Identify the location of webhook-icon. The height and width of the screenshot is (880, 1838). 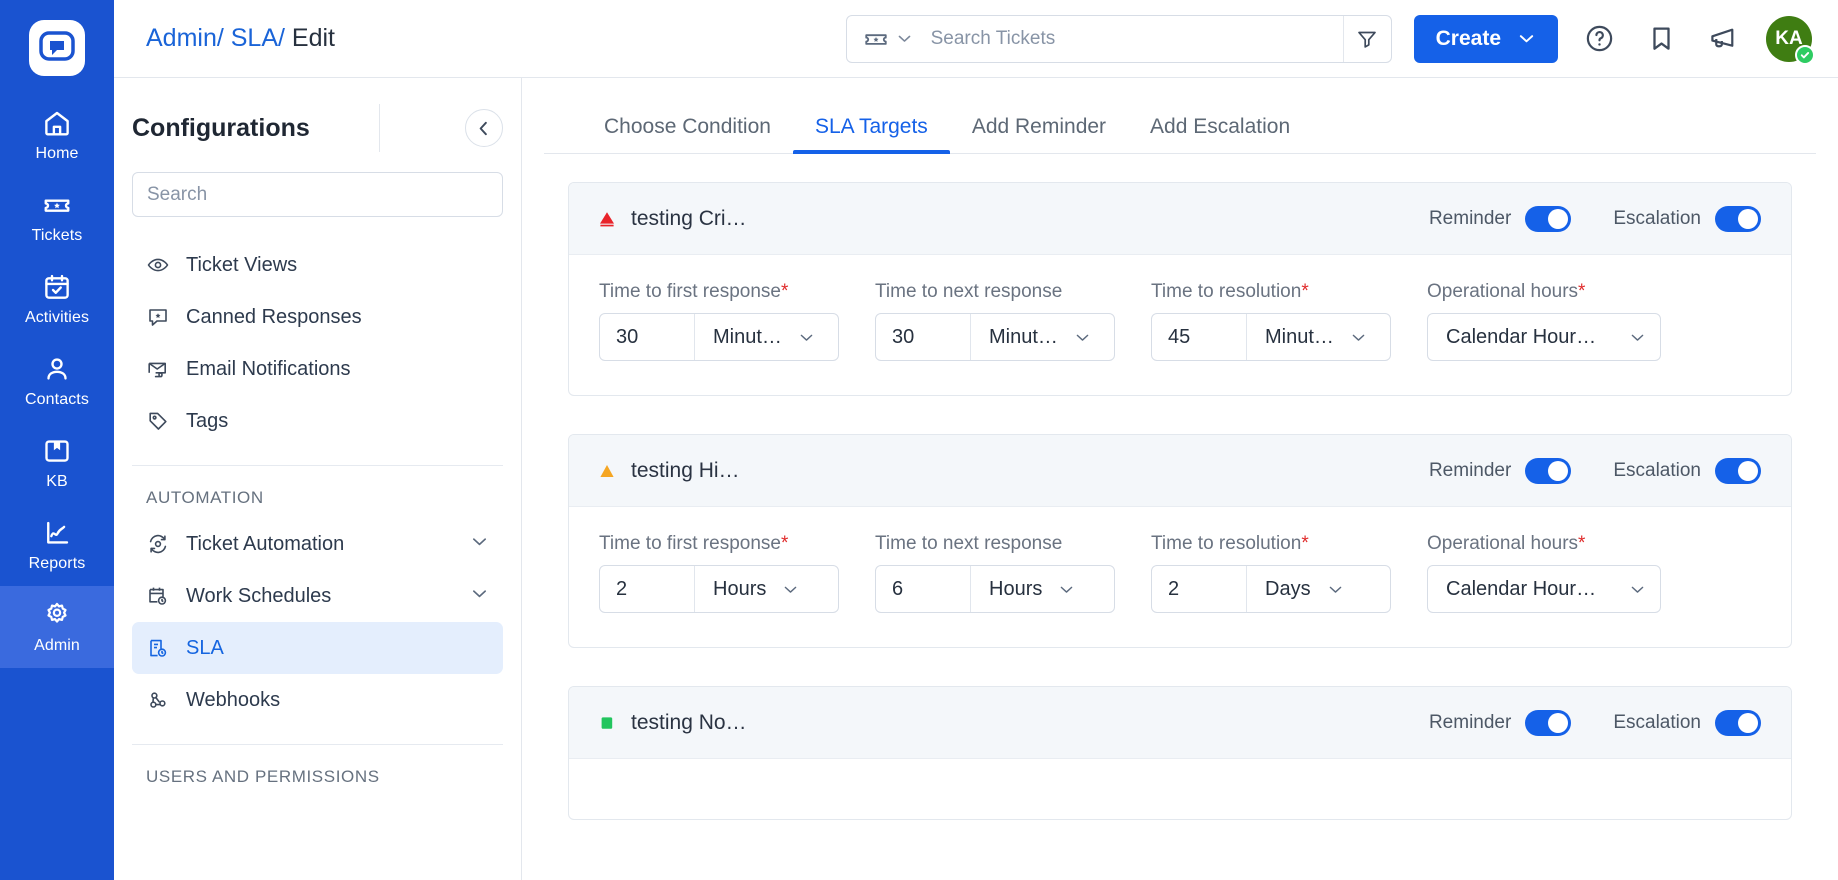
(158, 700).